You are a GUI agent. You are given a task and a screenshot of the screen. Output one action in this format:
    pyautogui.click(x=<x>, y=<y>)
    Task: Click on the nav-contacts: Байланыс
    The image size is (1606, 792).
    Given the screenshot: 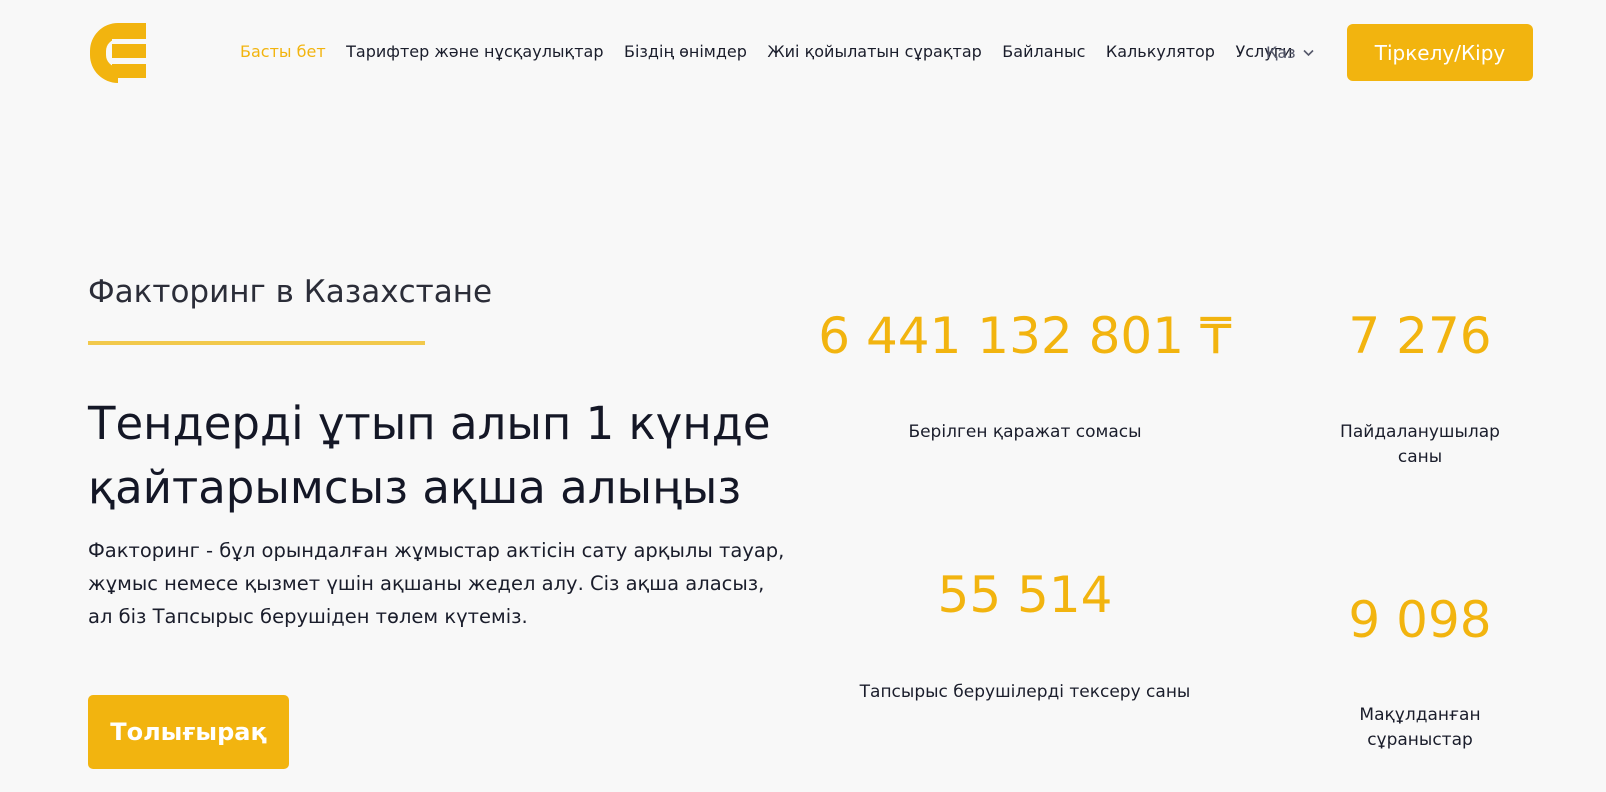 What is the action you would take?
    pyautogui.click(x=1043, y=52)
    